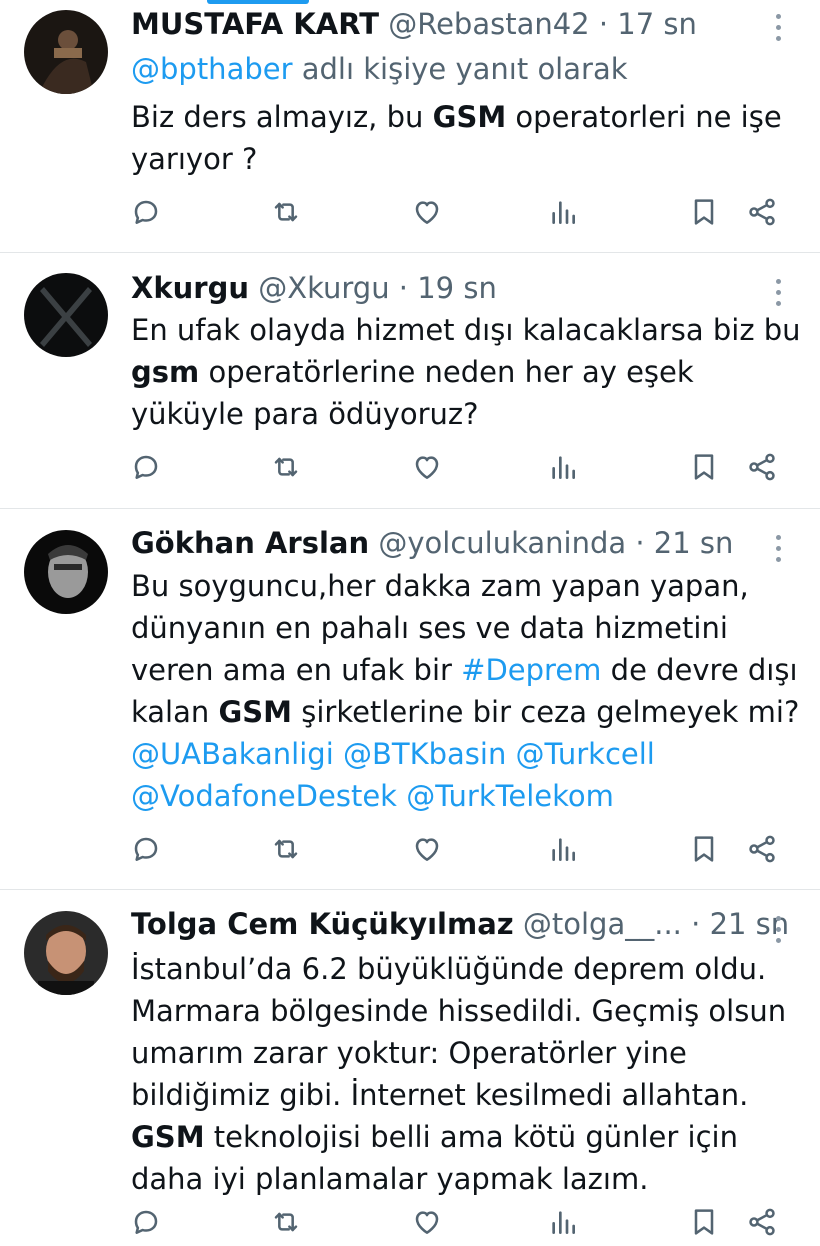 This screenshot has height=1246, width=820. Describe the element at coordinates (488, 24) in the screenshot. I see `author-handle: @Rebastan42` at that location.